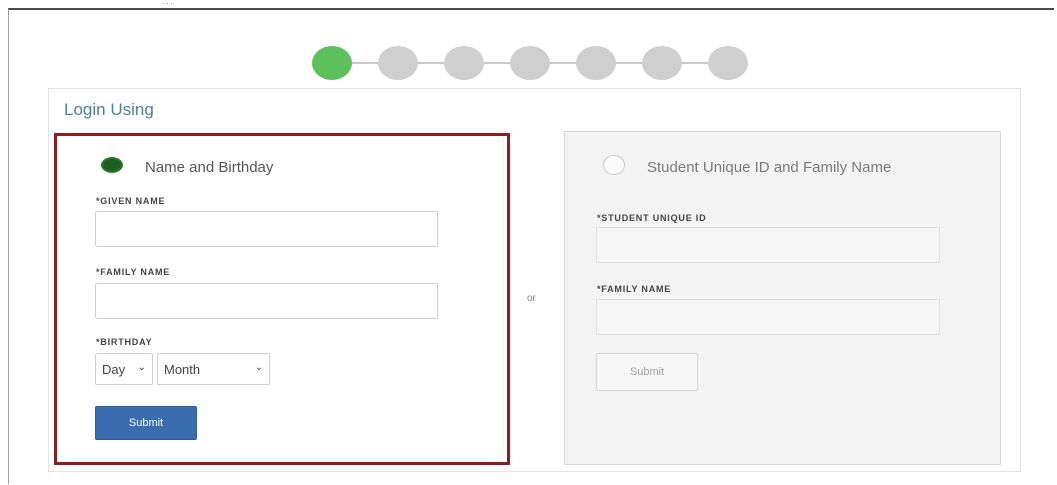 Image resolution: width=1057 pixels, height=485 pixels. I want to click on login-title: Login Using, so click(109, 109).